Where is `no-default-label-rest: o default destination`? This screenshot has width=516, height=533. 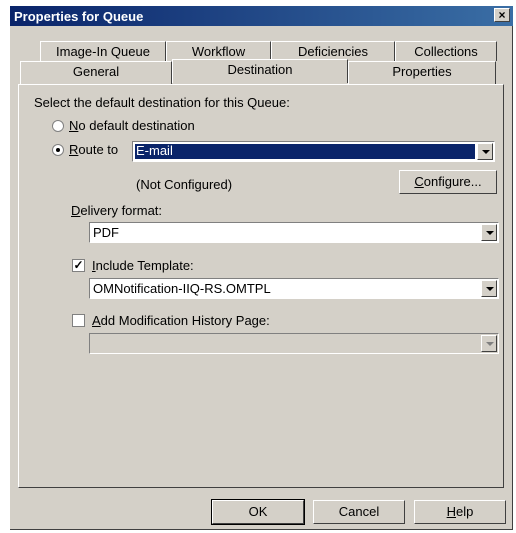 no-default-label-rest: o default destination is located at coordinates (136, 125).